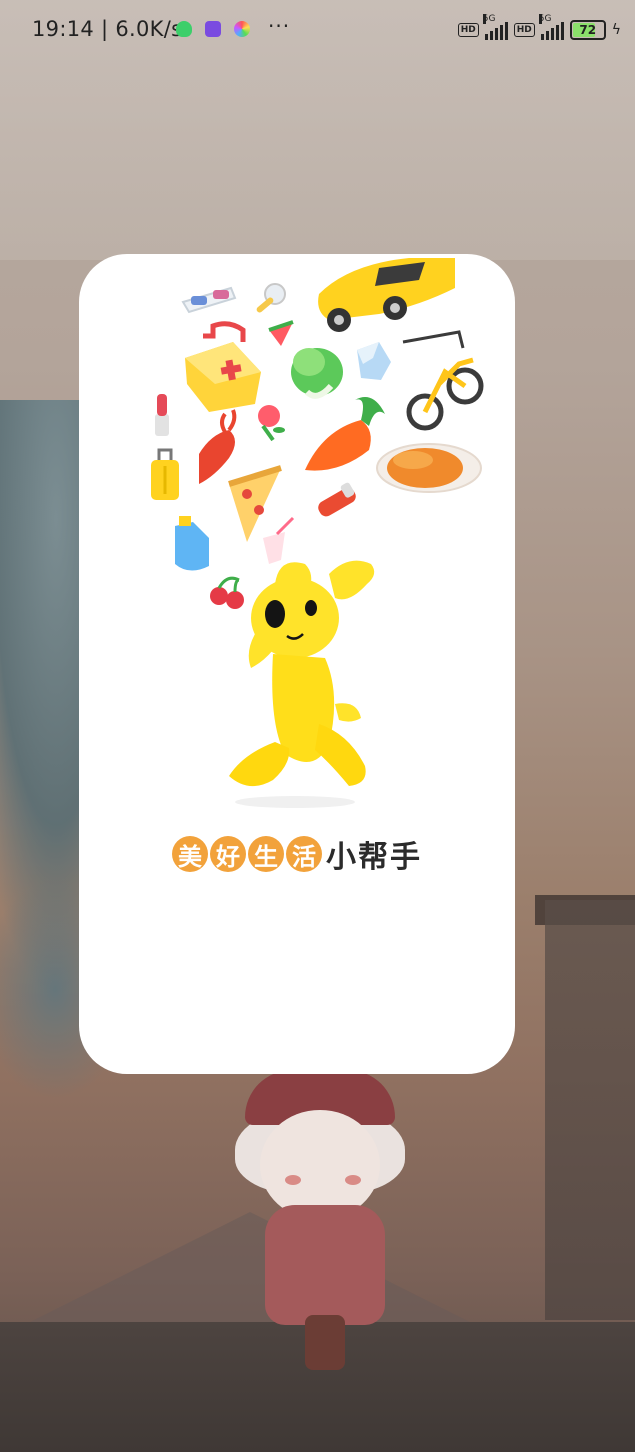  Describe the element at coordinates (192, 543) in the screenshot. I see `detergent-bottle-icon` at that location.